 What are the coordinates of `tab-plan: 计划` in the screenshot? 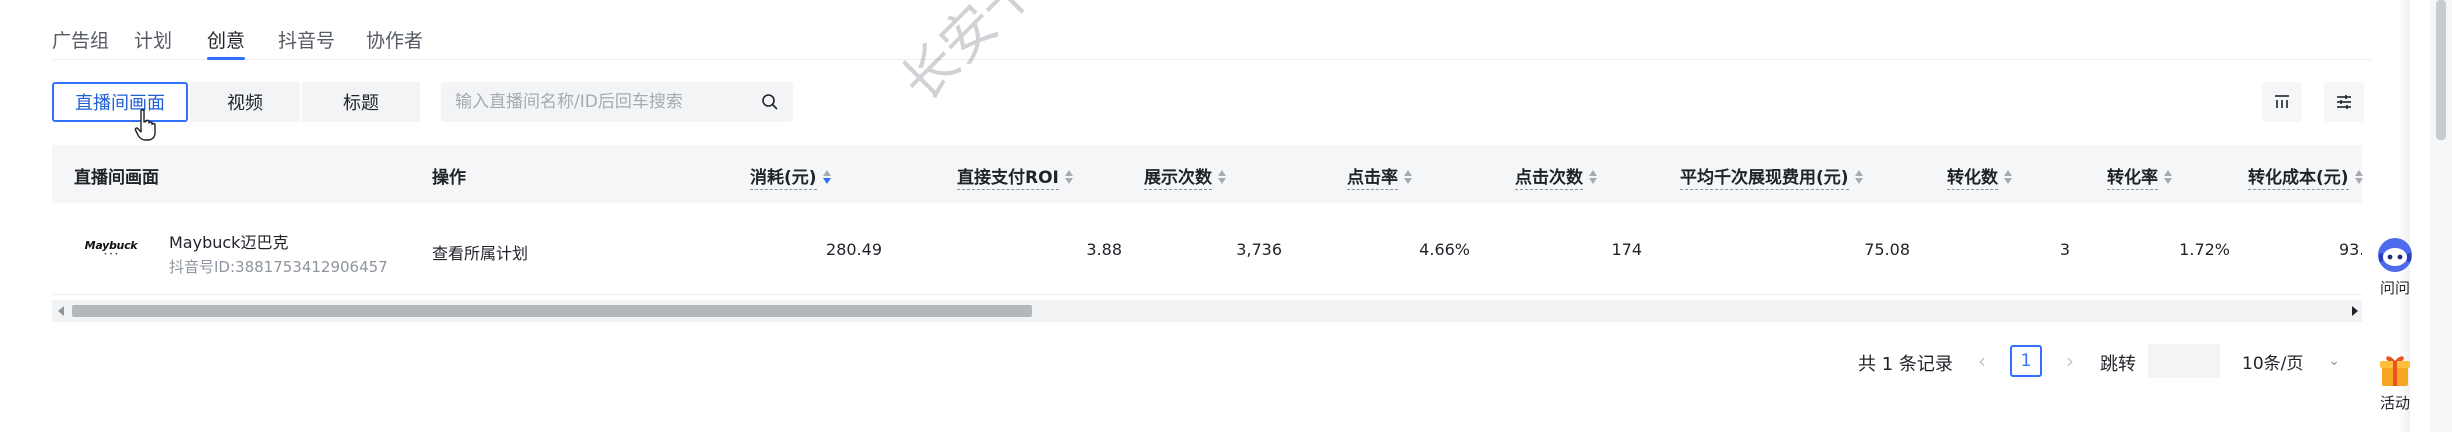 It's located at (153, 39).